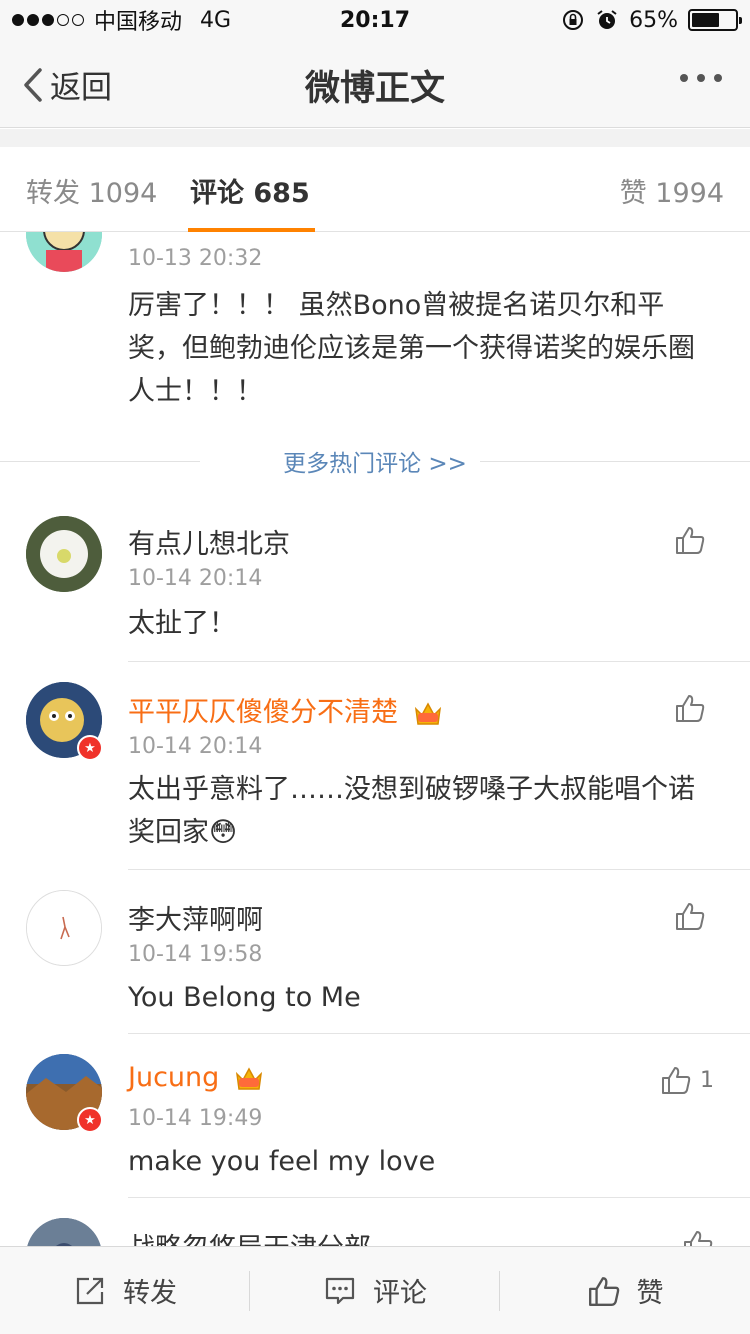 Image resolution: width=750 pixels, height=1334 pixels. I want to click on battery-percent: 65%, so click(653, 20).